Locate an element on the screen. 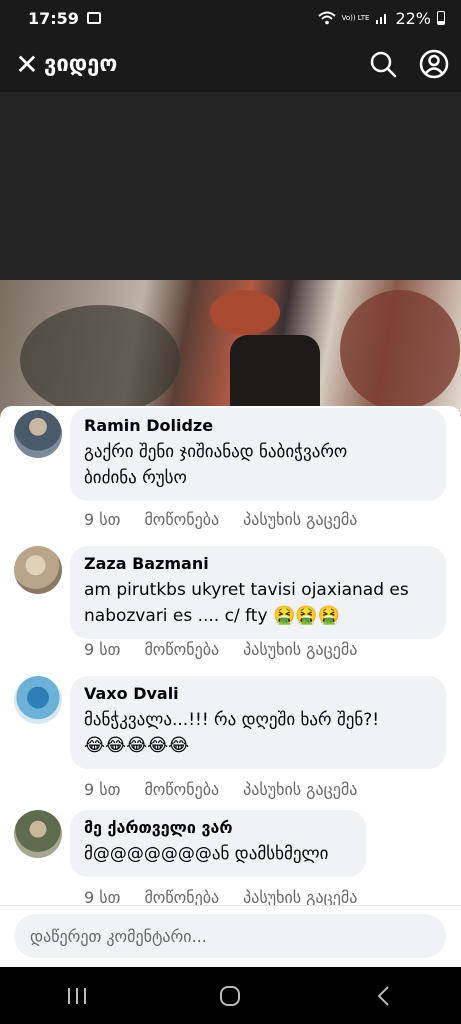 This screenshot has width=461, height=1024. comment-author: მე ქართველი ვარ is located at coordinates (218, 827).